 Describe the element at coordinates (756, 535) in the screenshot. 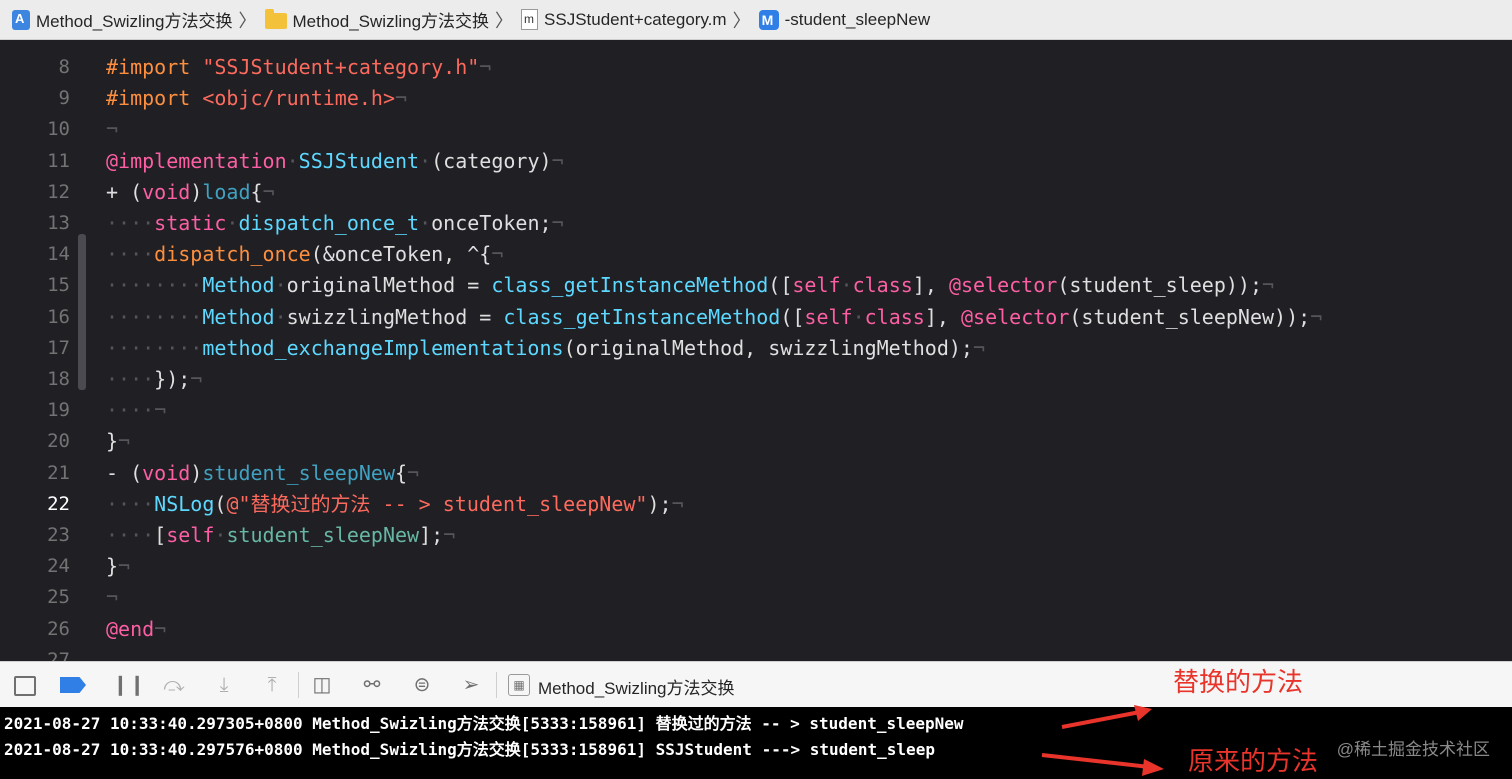

I see `code-line: 23 ····[self·student_sleepNew];¬` at that location.